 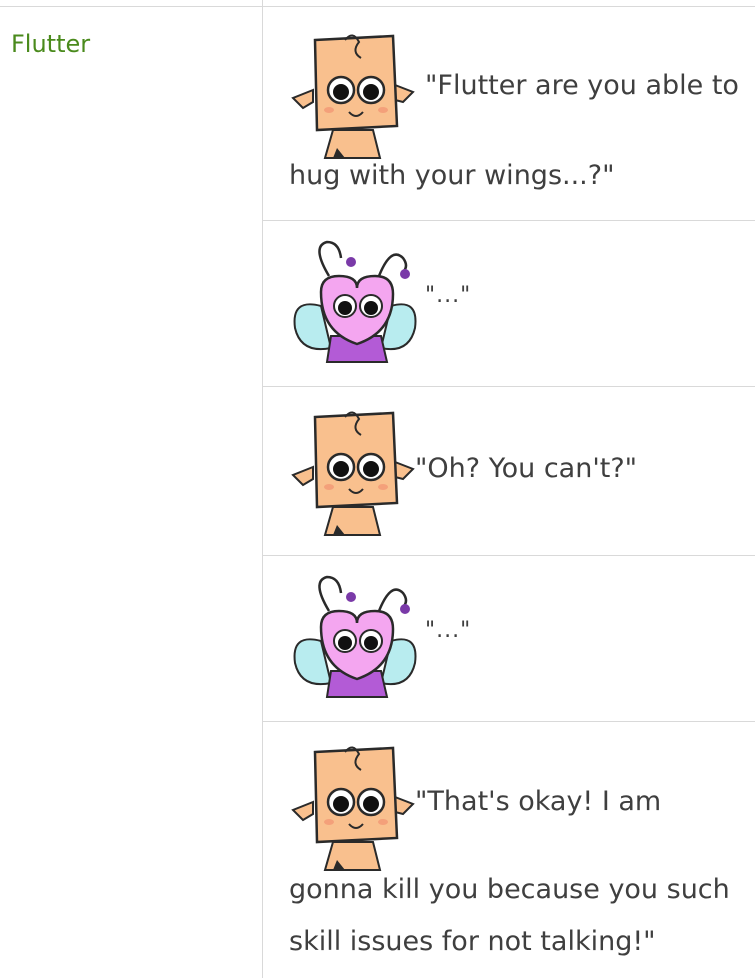 What do you see at coordinates (472, 941) in the screenshot?
I see `dialogue-text-continued: skill issues for not talking!"` at bounding box center [472, 941].